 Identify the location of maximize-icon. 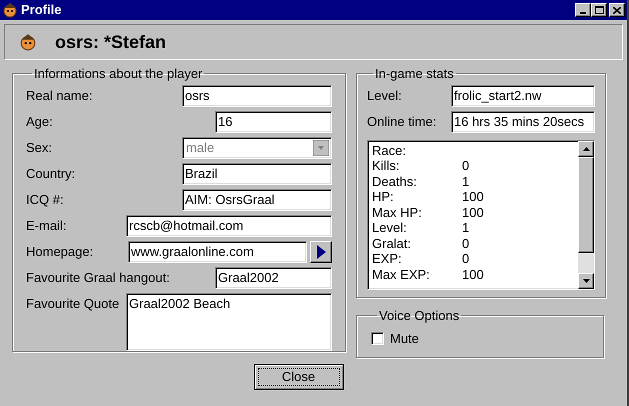
(599, 10).